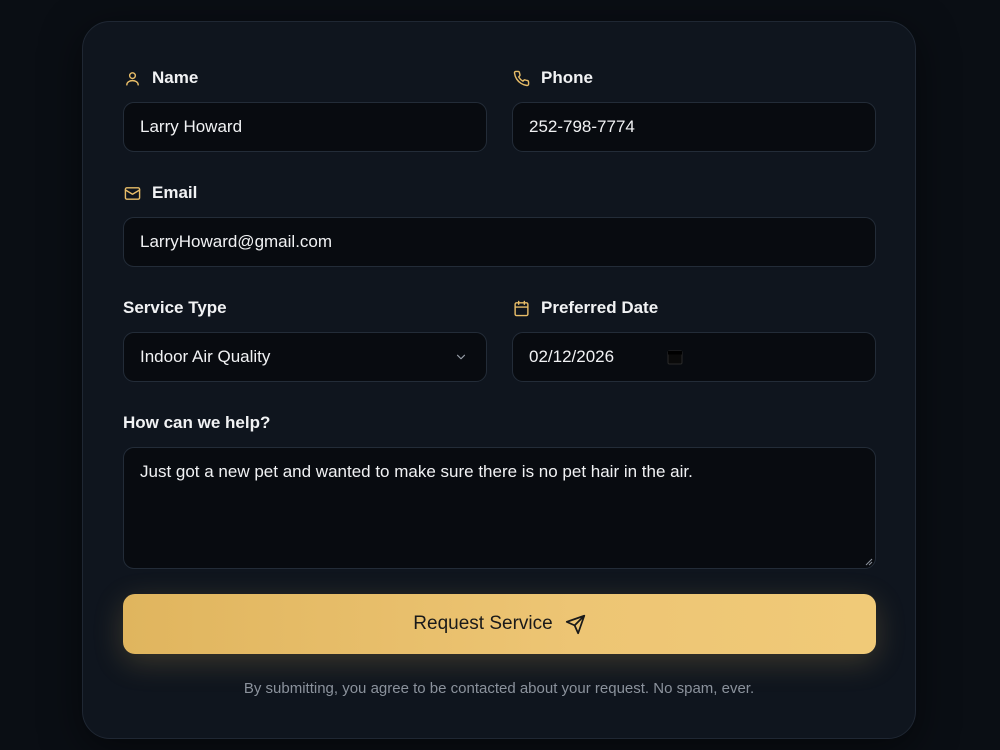 The image size is (1000, 750). Describe the element at coordinates (675, 357) in the screenshot. I see `date-picker-icon` at that location.